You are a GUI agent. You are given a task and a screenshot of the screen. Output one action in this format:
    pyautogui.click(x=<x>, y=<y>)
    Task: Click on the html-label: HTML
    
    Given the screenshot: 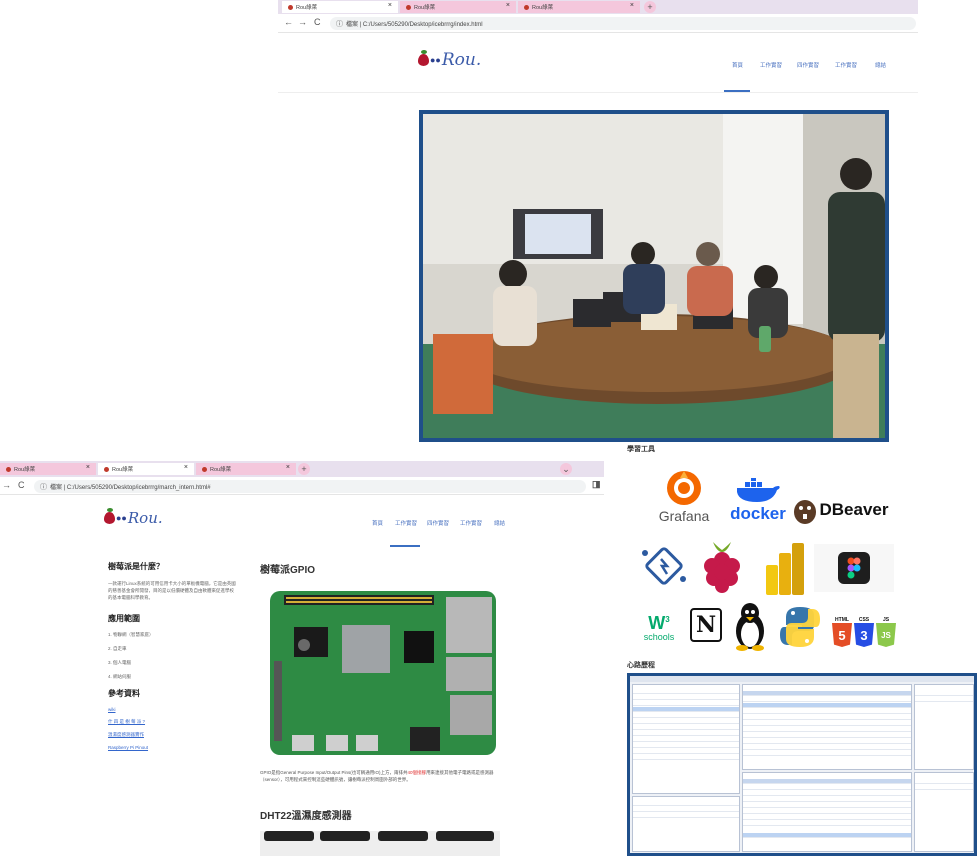 What is the action you would take?
    pyautogui.click(x=842, y=620)
    